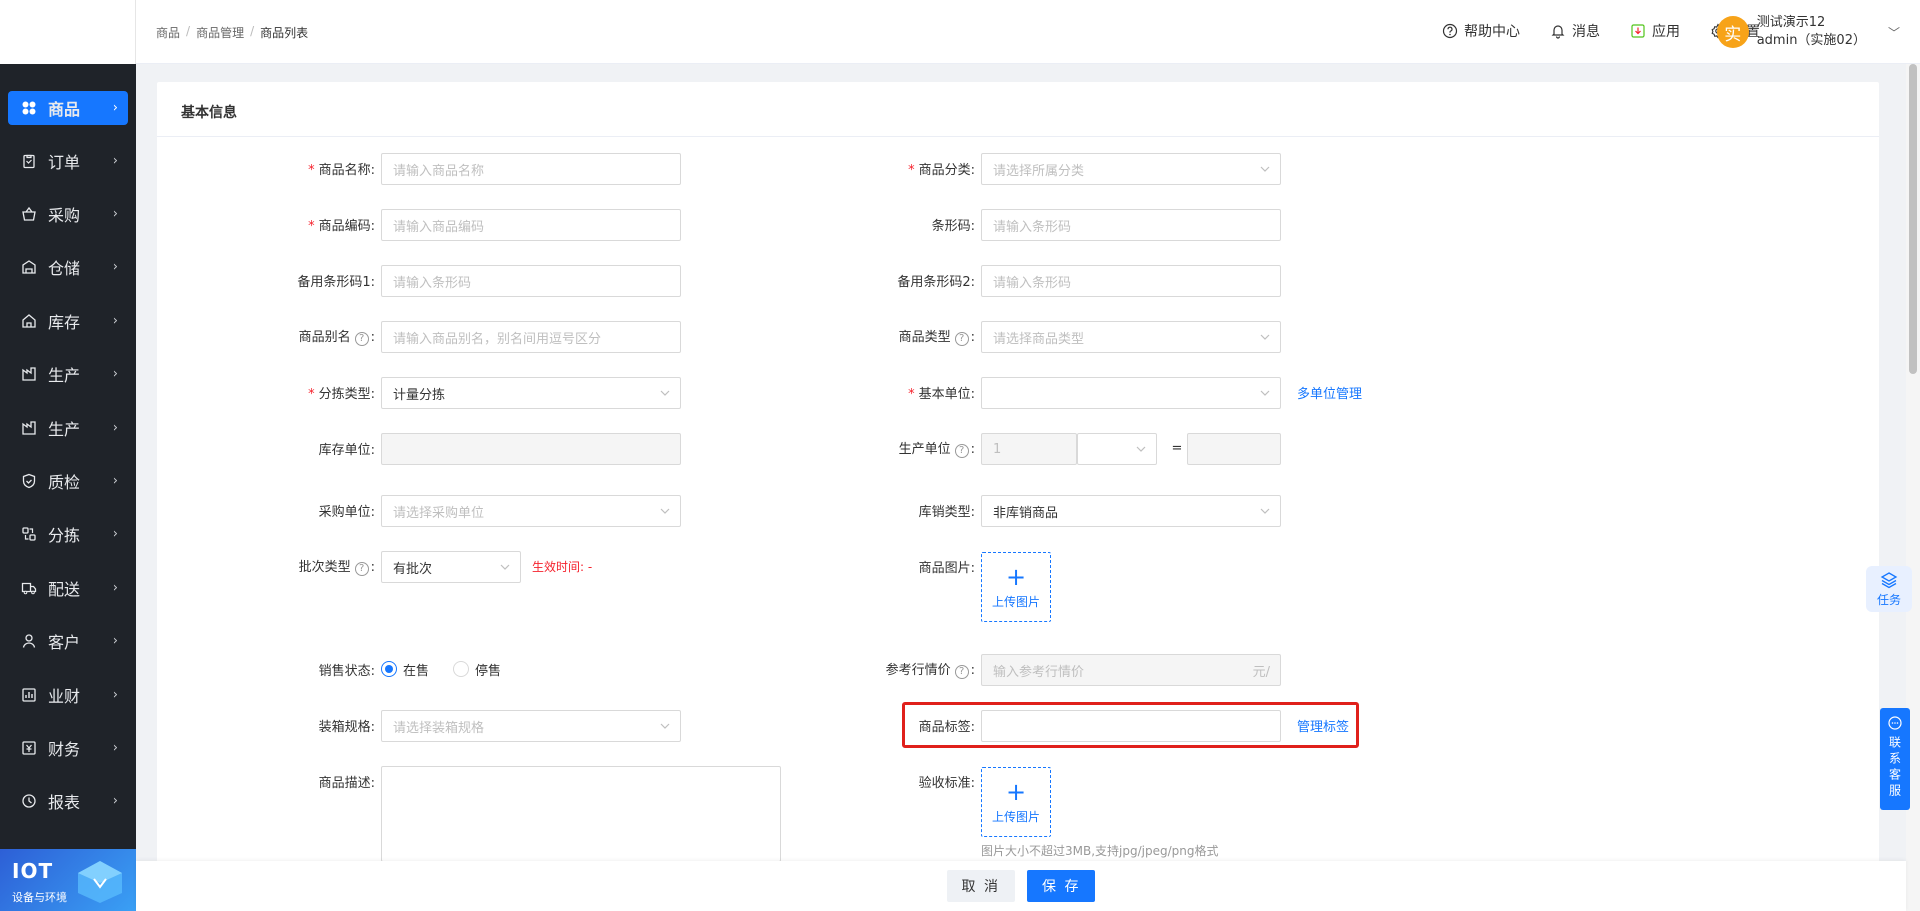 Image resolution: width=1920 pixels, height=911 pixels. Describe the element at coordinates (1131, 169) in the screenshot. I see `category-select: 请选择所属分类` at that location.